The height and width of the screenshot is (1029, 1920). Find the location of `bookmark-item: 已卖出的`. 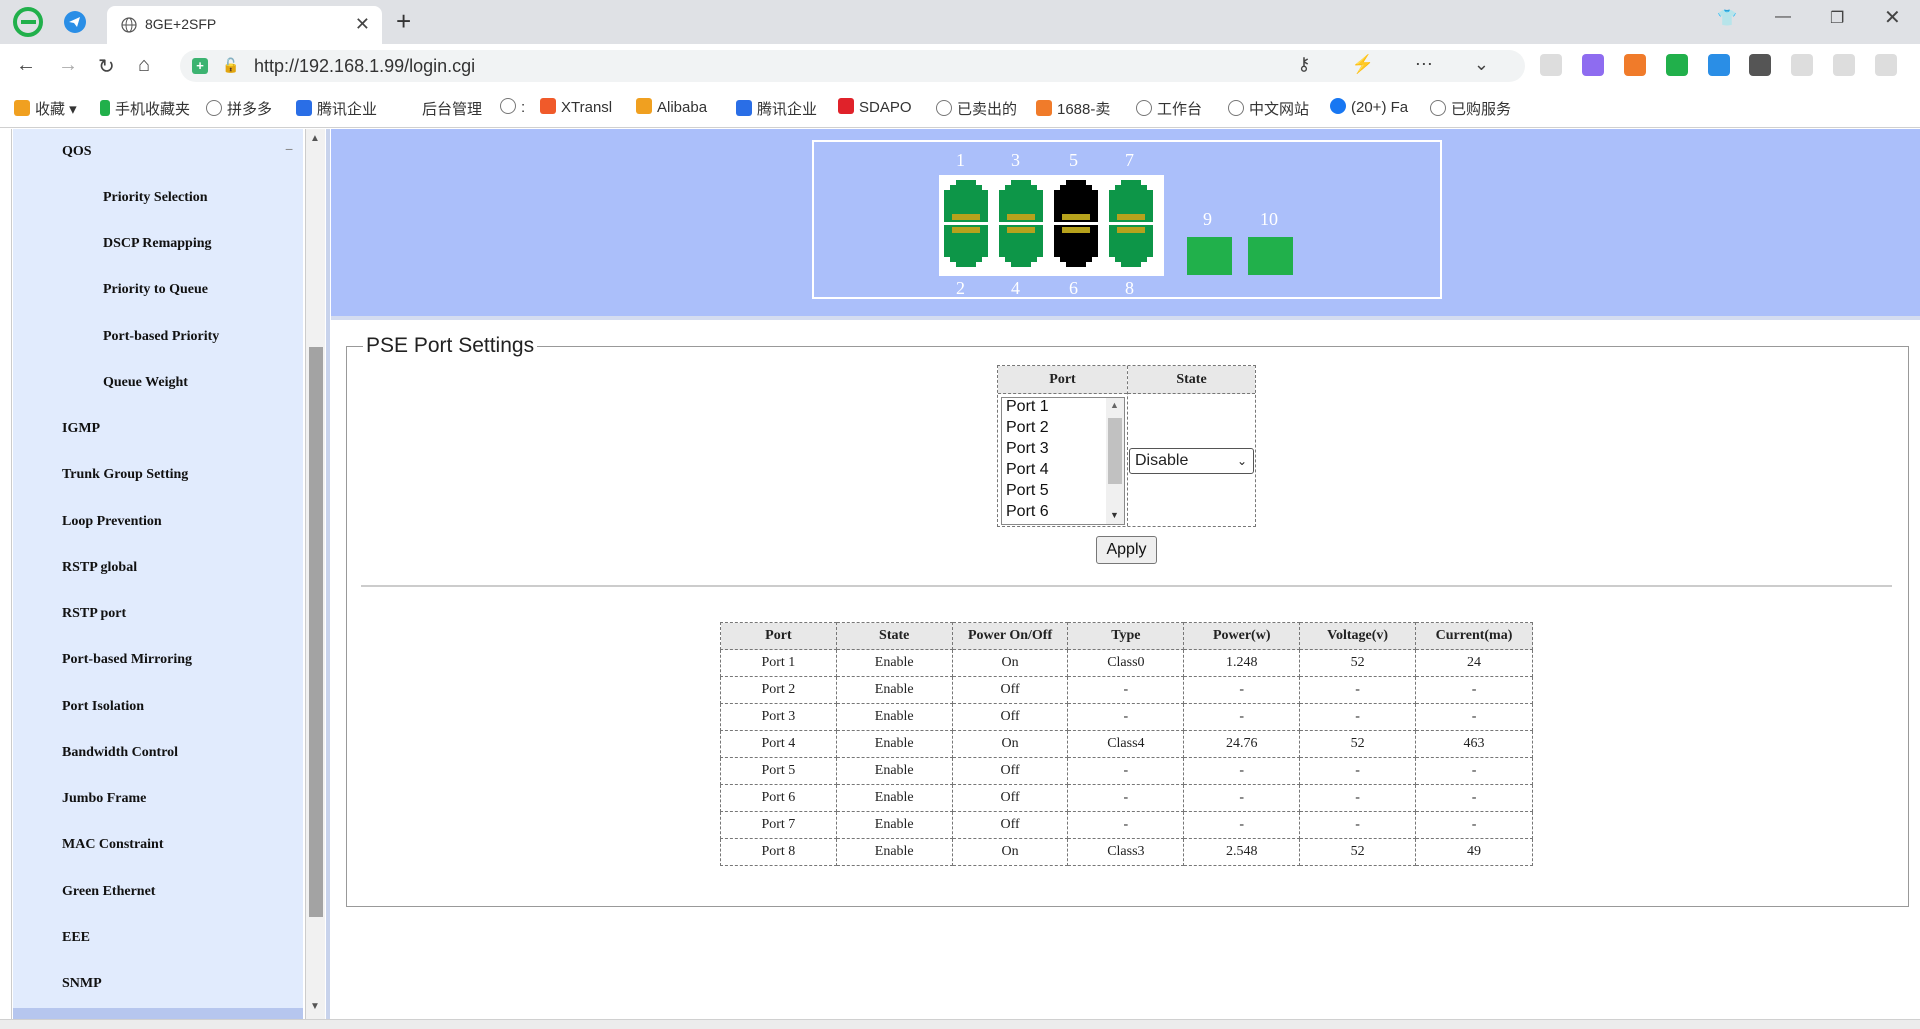

bookmark-item: 已卖出的 is located at coordinates (976, 108).